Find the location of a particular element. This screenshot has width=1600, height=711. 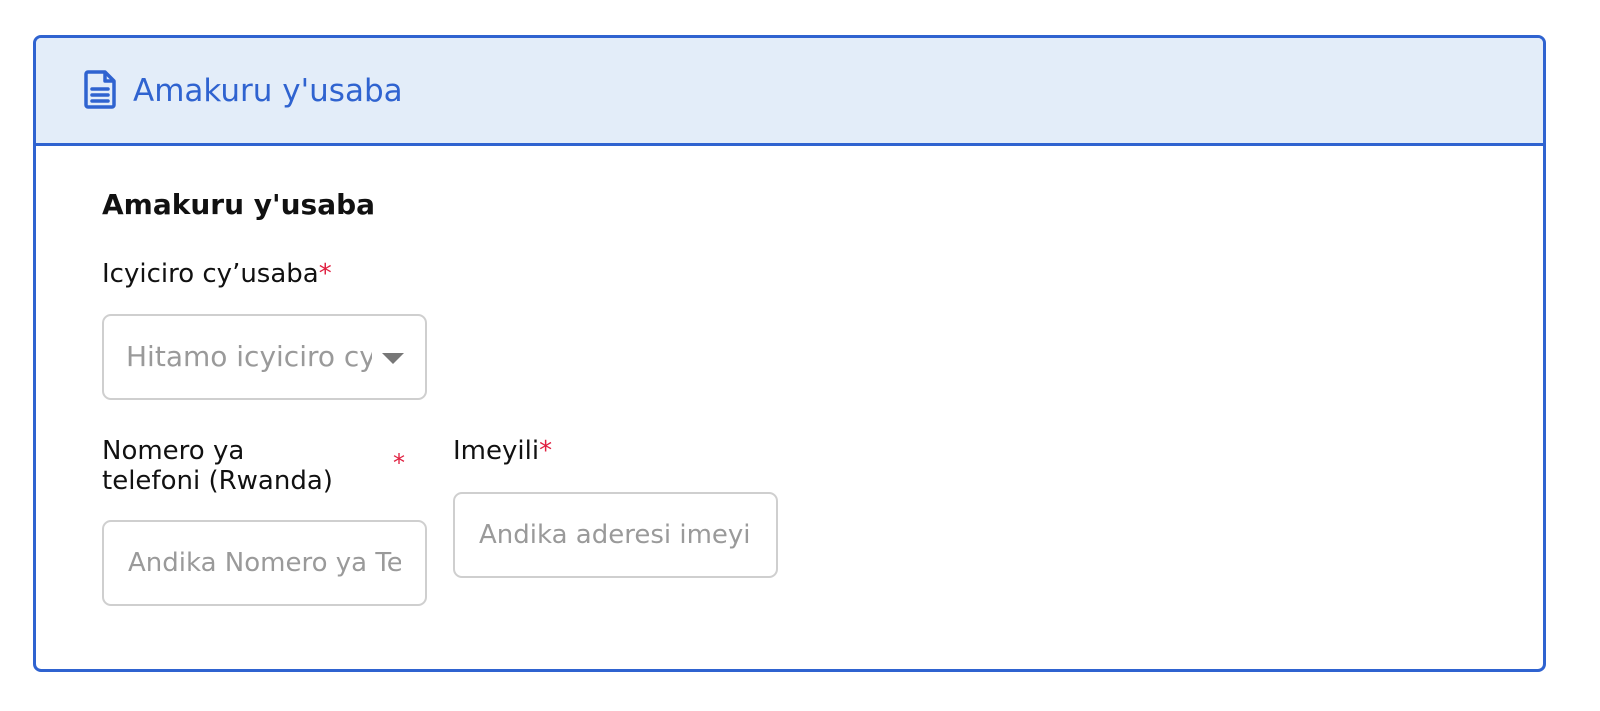

email-label: Imeyili* is located at coordinates (502, 451).